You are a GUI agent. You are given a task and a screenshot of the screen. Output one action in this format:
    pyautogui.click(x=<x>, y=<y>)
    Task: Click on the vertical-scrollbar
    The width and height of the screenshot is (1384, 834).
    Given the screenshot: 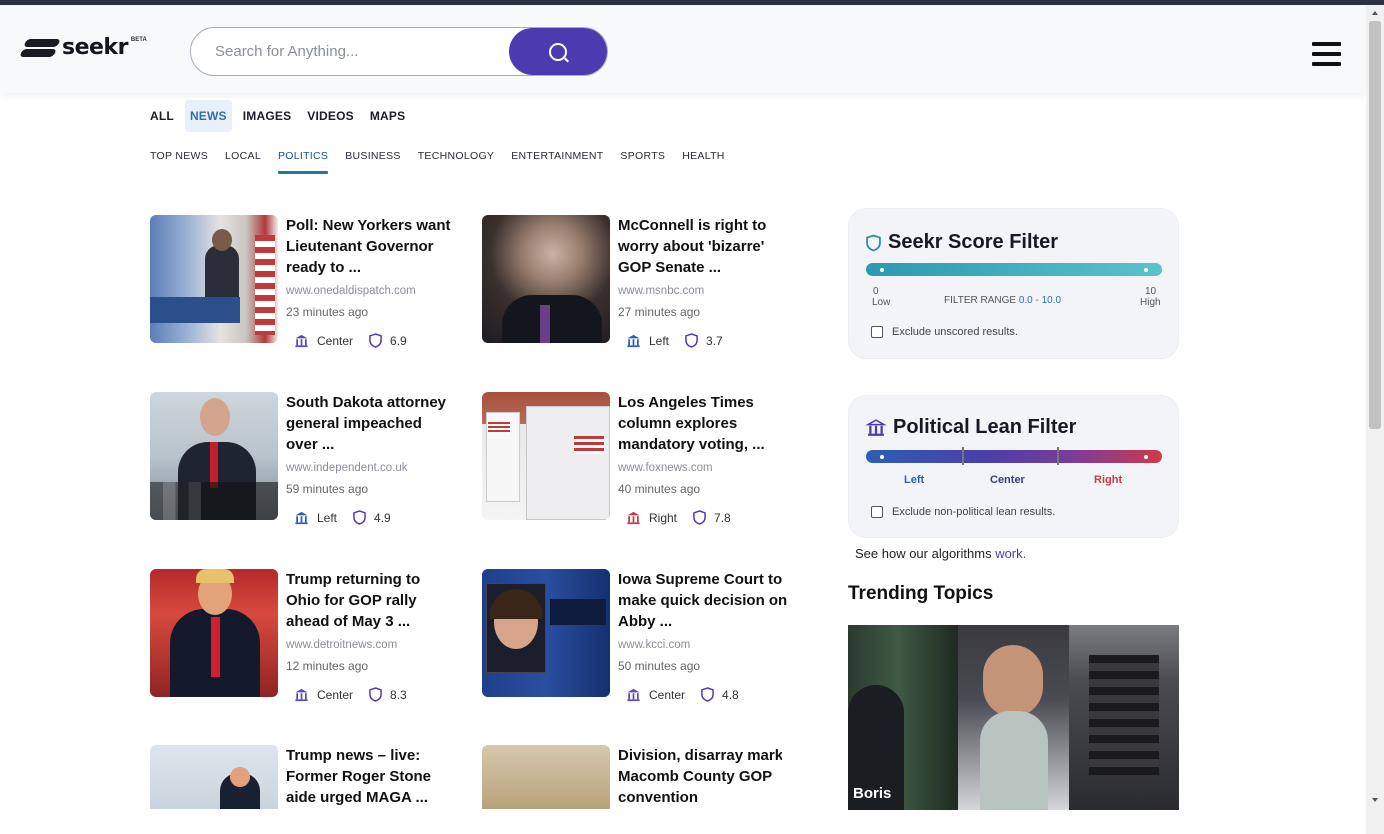 What is the action you would take?
    pyautogui.click(x=1375, y=419)
    